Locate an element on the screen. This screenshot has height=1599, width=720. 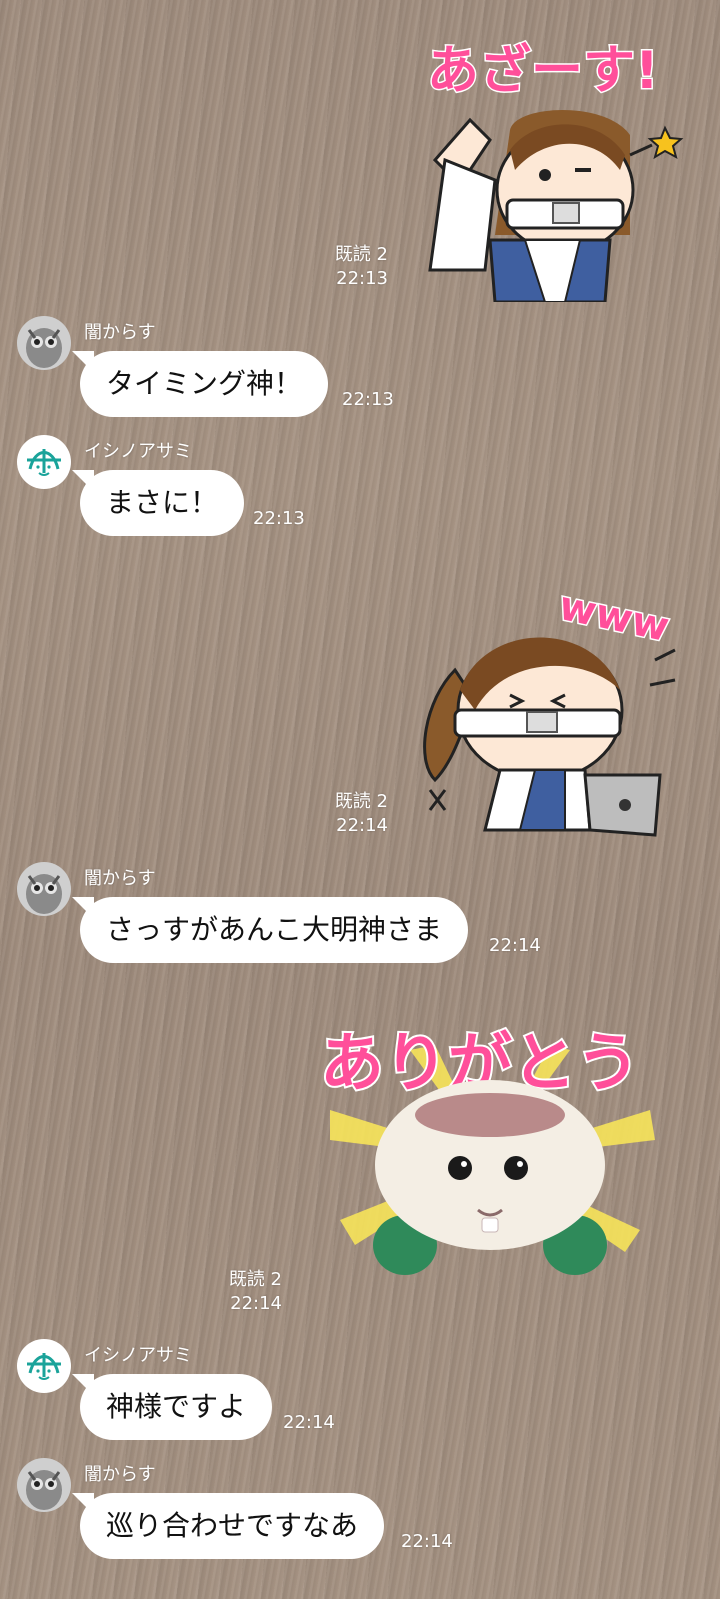
sticker-thanks-girl: あざーす! is located at coordinates (557, 162).